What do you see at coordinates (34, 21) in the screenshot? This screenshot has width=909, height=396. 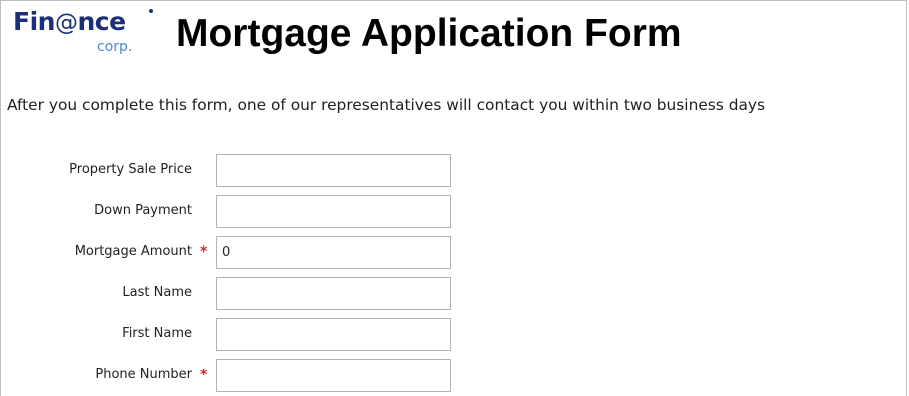 I see `logo-text-prefix: Fin` at bounding box center [34, 21].